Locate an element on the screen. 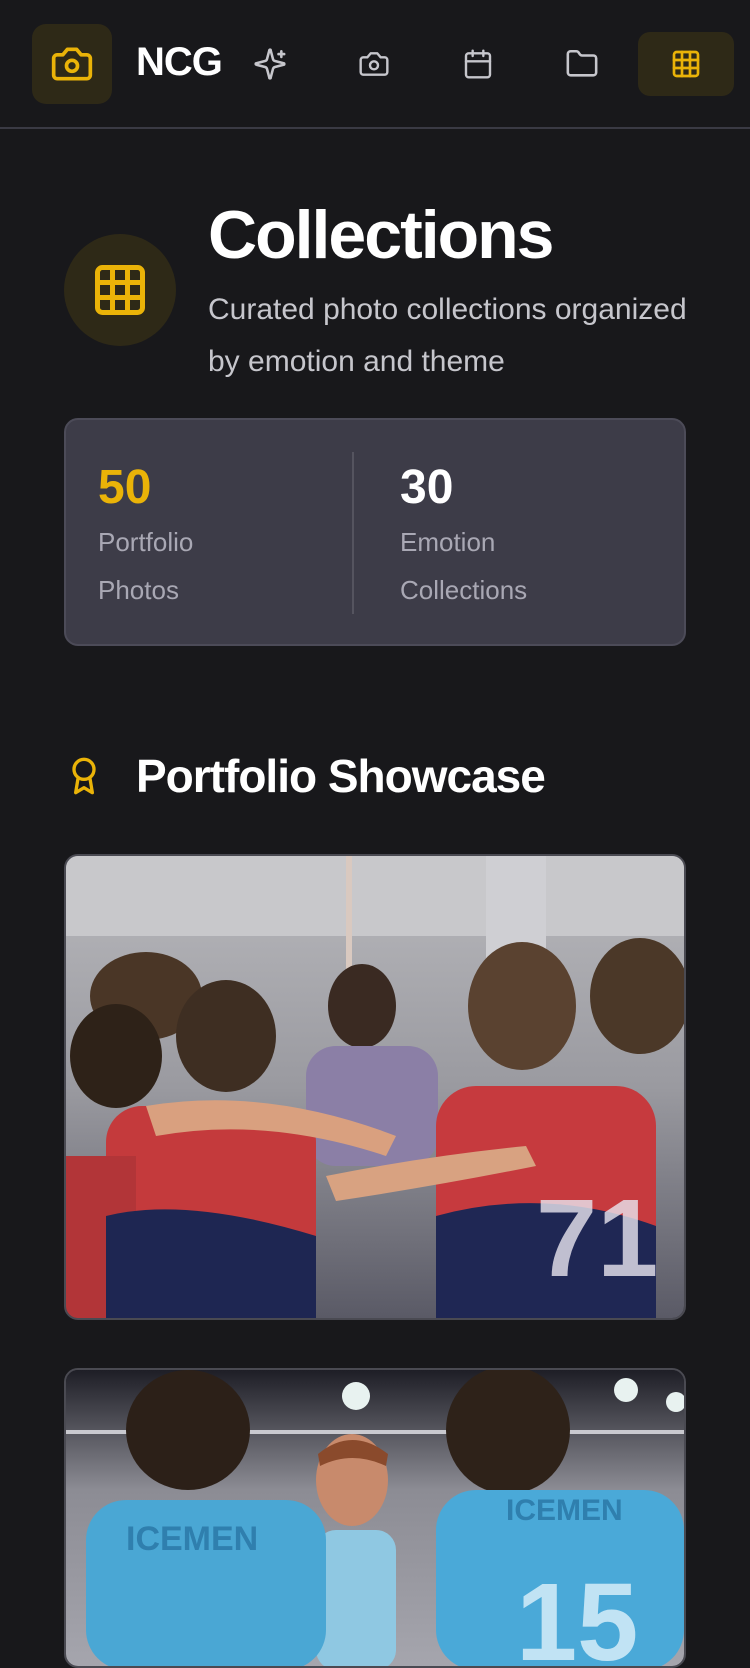 The height and width of the screenshot is (1668, 750). nav-sparkles-button is located at coordinates (270, 64).